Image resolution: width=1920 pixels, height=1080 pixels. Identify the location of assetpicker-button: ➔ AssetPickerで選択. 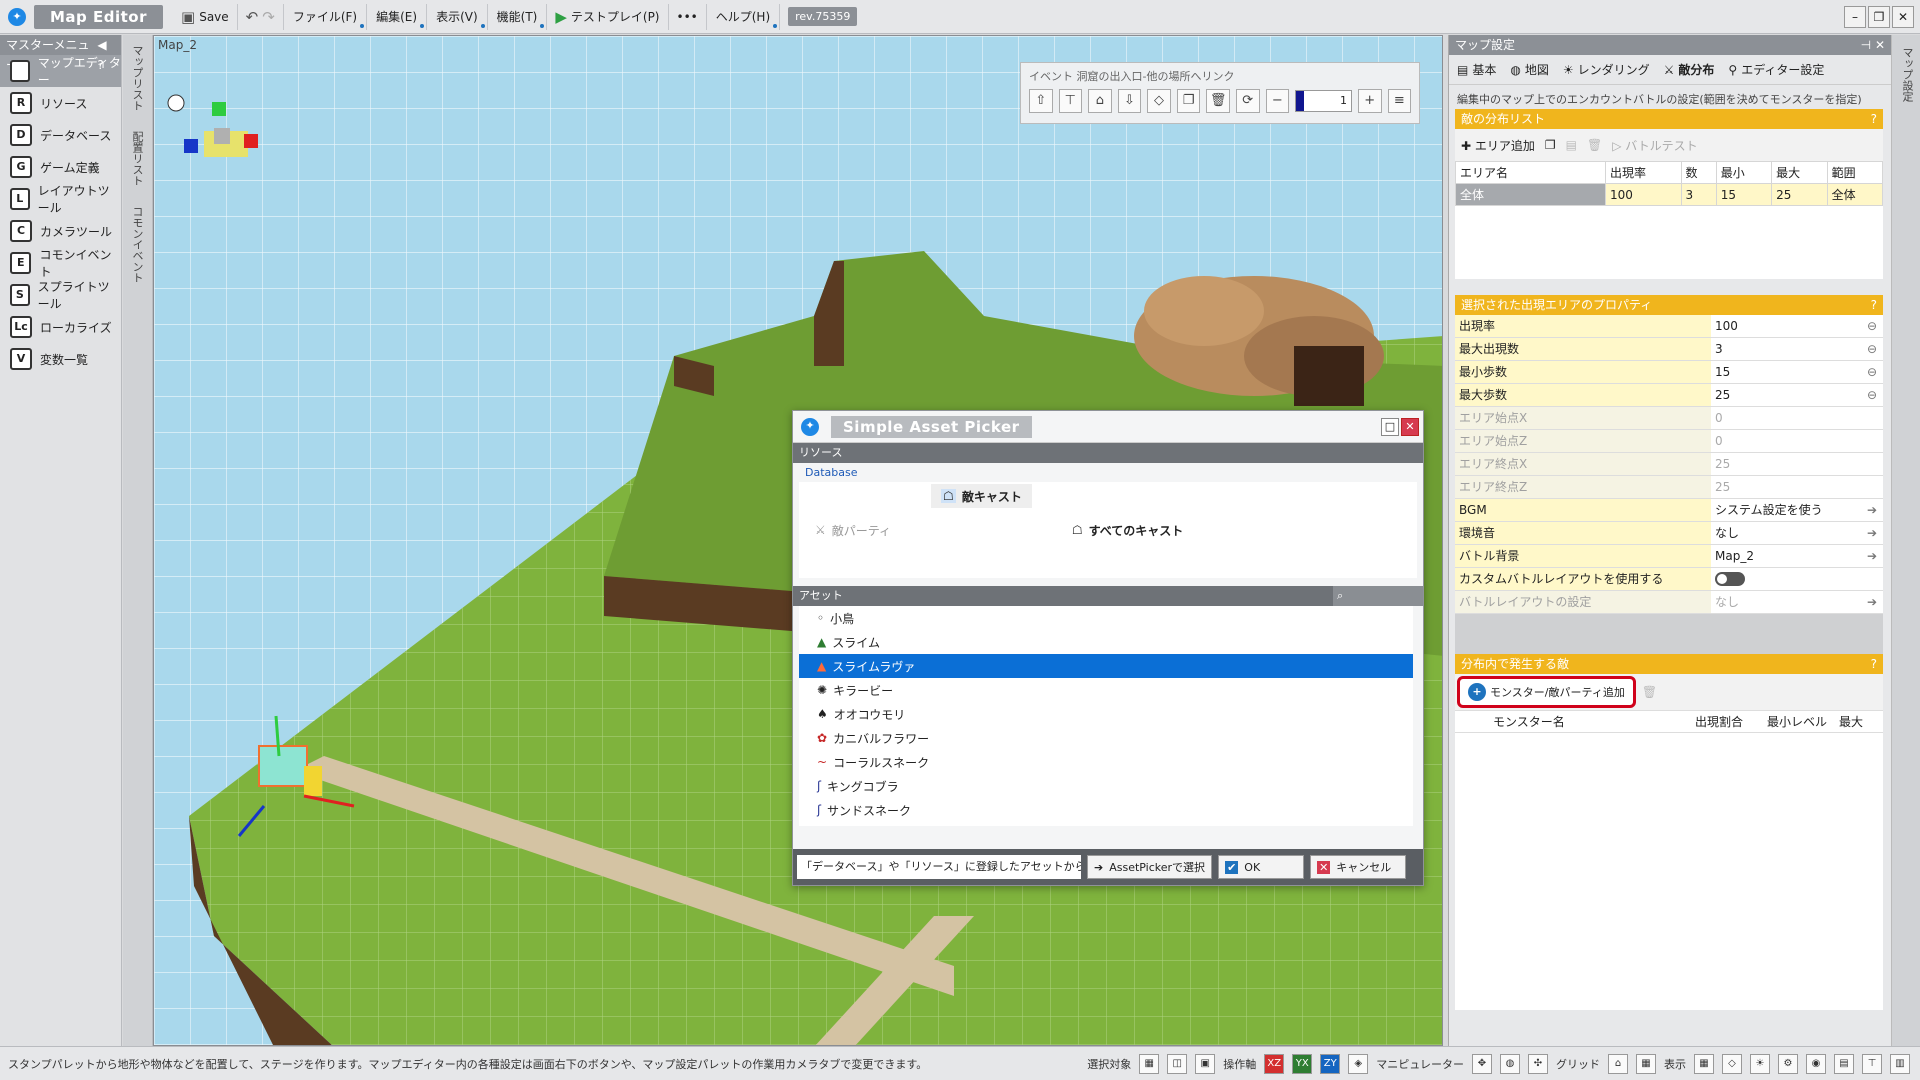
(1150, 867).